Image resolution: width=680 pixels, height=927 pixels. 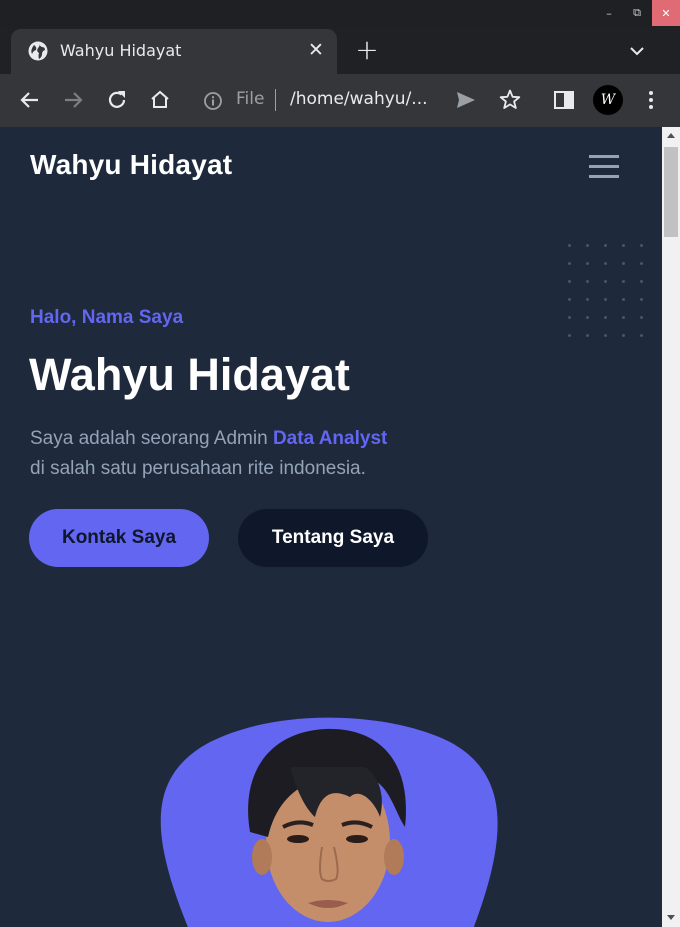 I want to click on bookmark-star-icon, so click(x=510, y=100).